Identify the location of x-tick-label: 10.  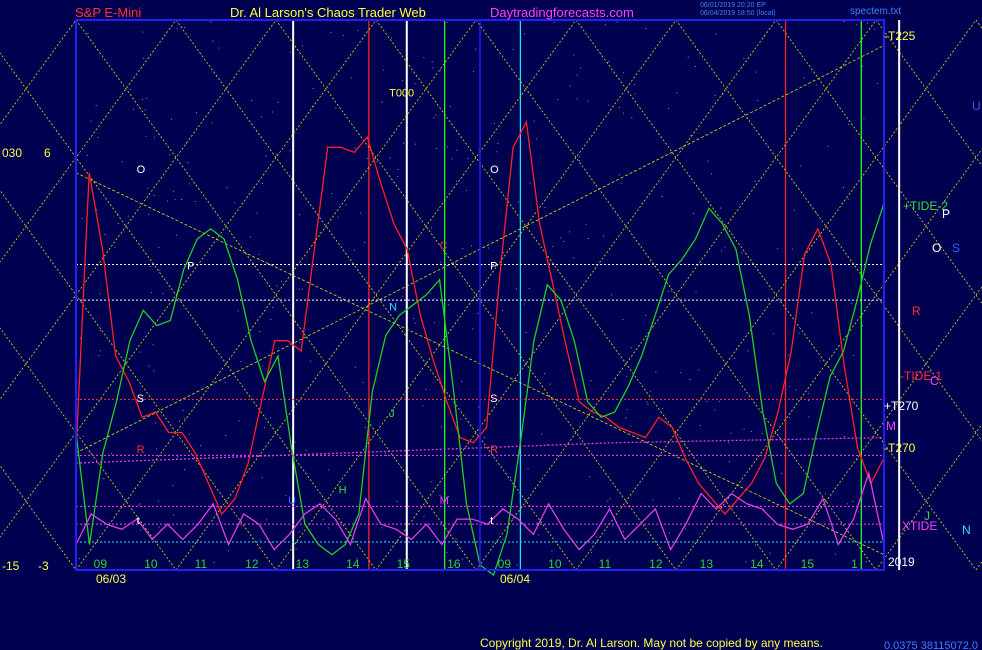
(555, 564).